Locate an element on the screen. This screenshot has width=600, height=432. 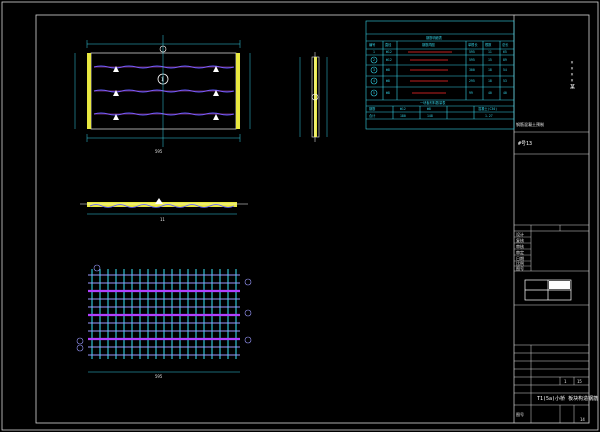
svg-text: 直径 is located at coordinates (388, 44).